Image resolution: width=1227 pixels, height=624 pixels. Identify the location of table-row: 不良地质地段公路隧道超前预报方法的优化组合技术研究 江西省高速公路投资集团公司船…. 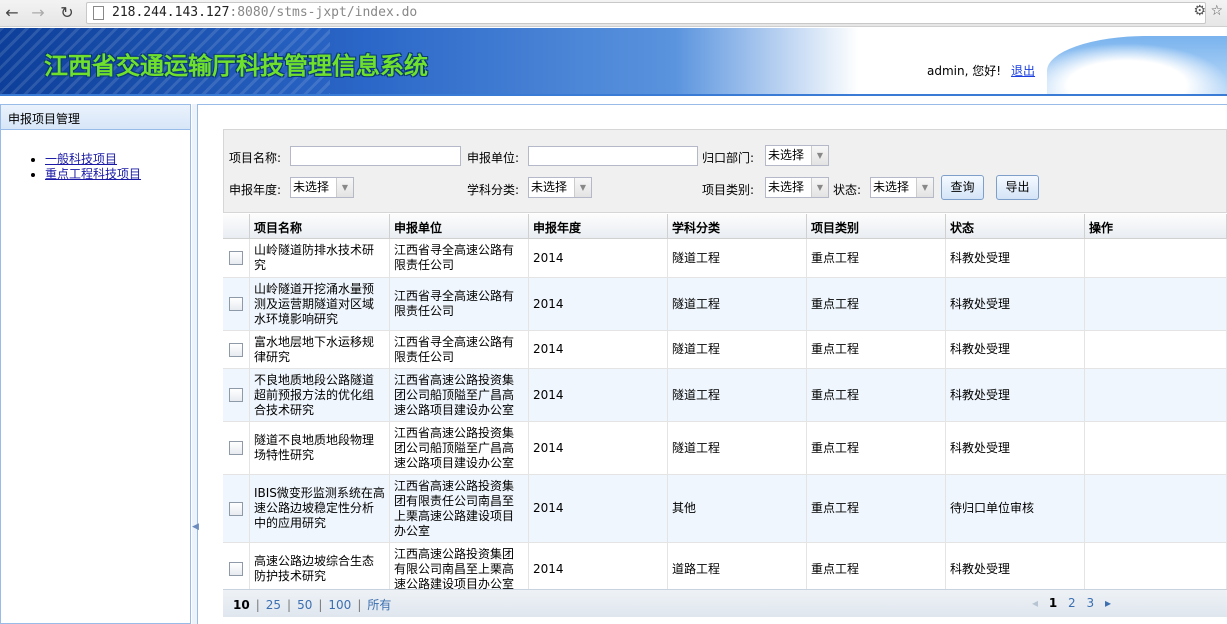
(725, 395).